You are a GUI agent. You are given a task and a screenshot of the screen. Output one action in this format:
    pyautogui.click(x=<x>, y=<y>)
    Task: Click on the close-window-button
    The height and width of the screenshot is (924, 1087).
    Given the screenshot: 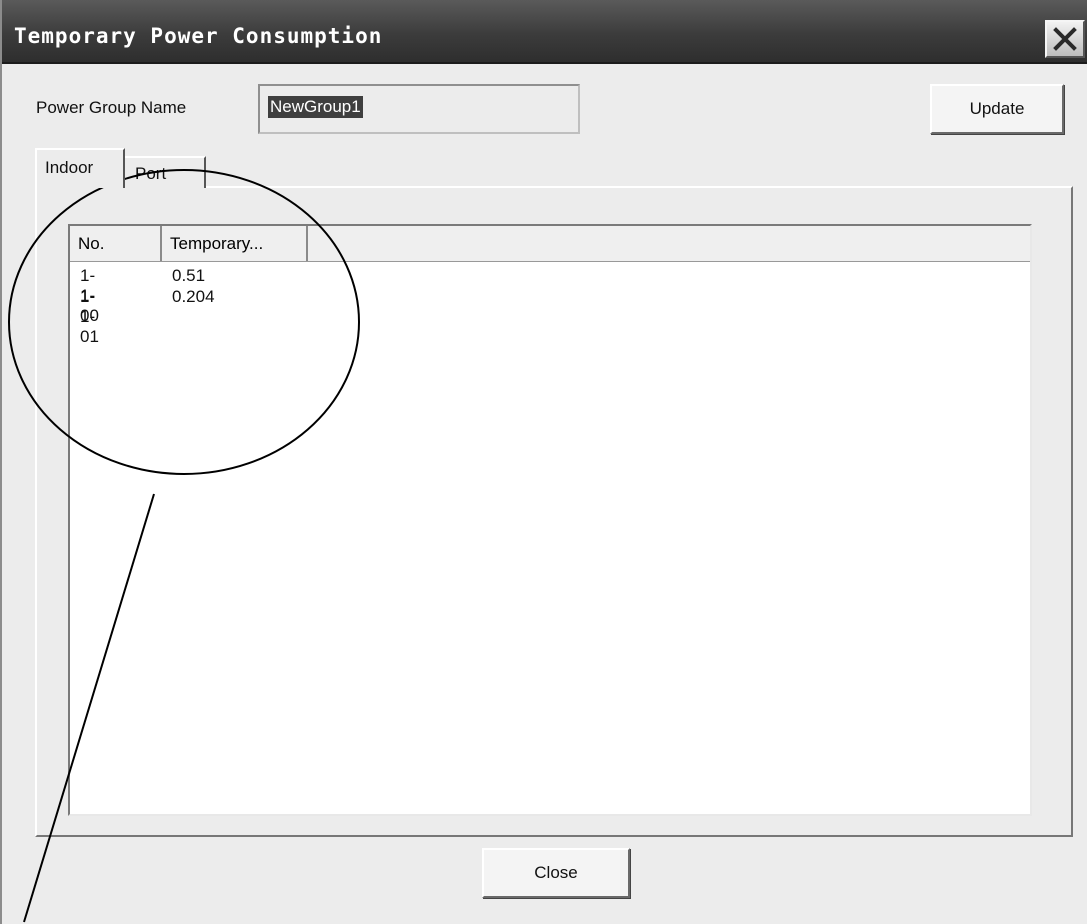 What is the action you would take?
    pyautogui.click(x=1065, y=39)
    